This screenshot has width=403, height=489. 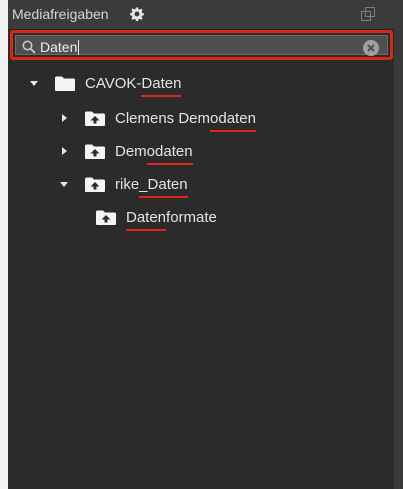 What do you see at coordinates (65, 83) in the screenshot?
I see `folder-icon` at bounding box center [65, 83].